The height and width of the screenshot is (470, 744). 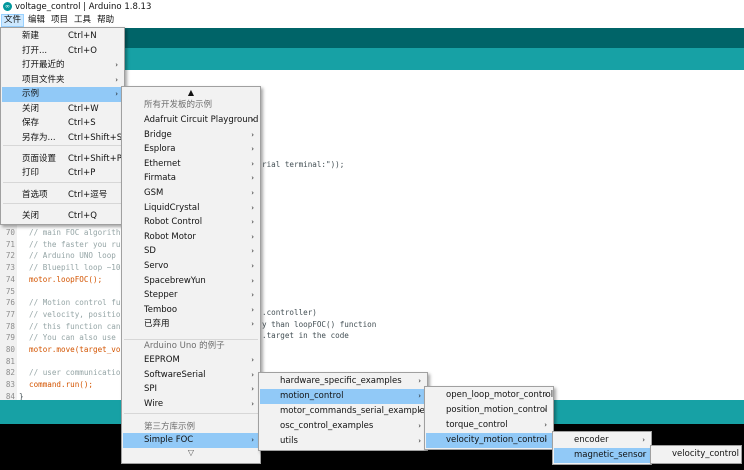 I want to click on examples-item-adafruit-circuit-playground: Adafruit Circuit Playground ›, so click(x=191, y=120).